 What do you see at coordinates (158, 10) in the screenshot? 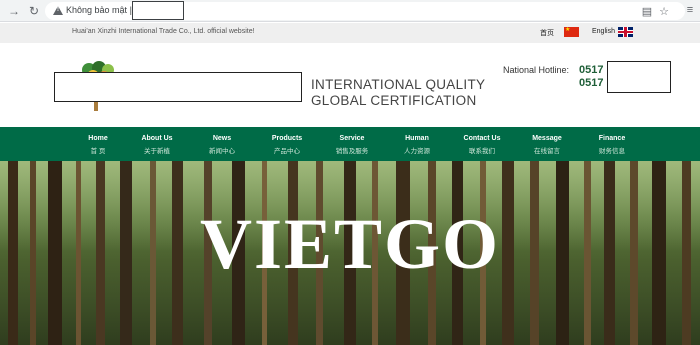
I see `url-redaction-box` at bounding box center [158, 10].